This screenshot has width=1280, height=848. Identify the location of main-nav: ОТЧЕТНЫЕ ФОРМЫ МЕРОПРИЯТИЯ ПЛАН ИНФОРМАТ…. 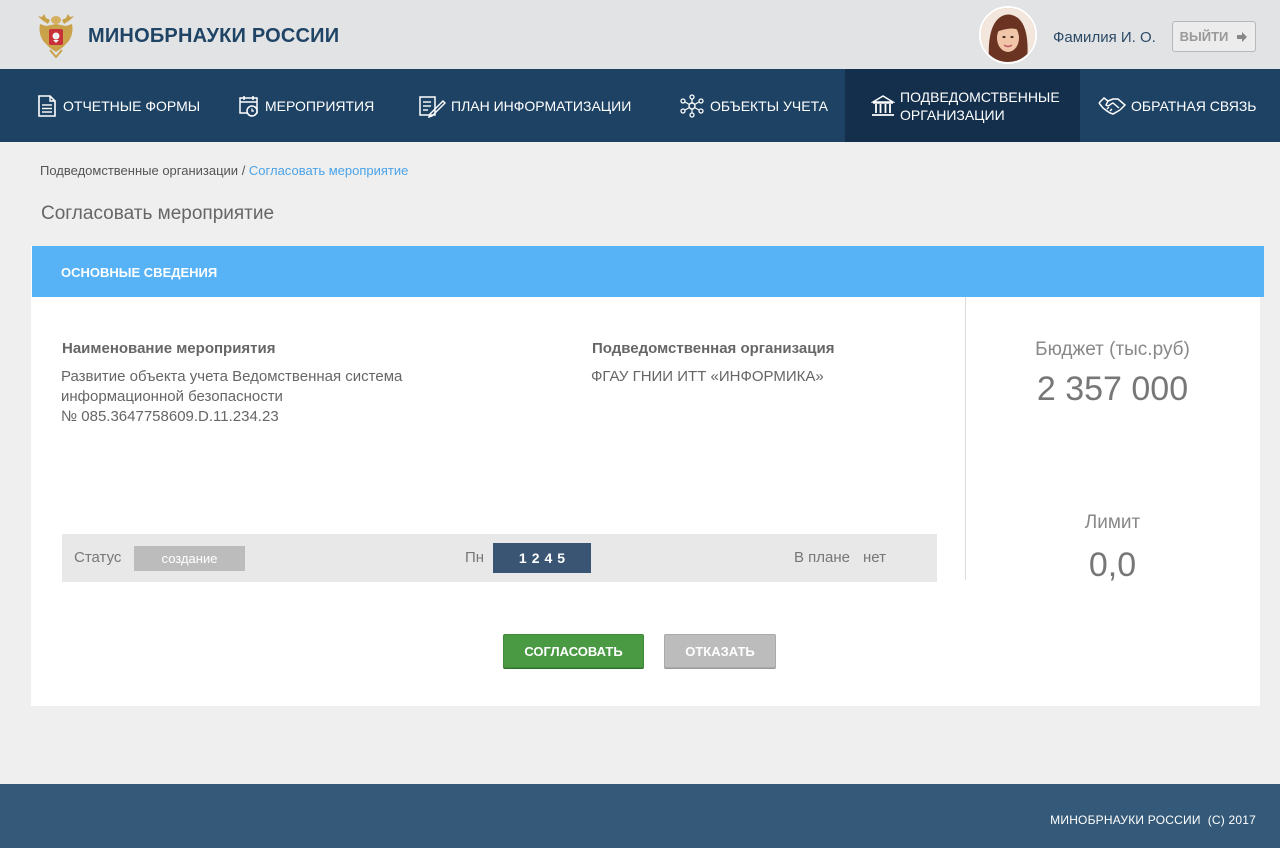
(640, 105).